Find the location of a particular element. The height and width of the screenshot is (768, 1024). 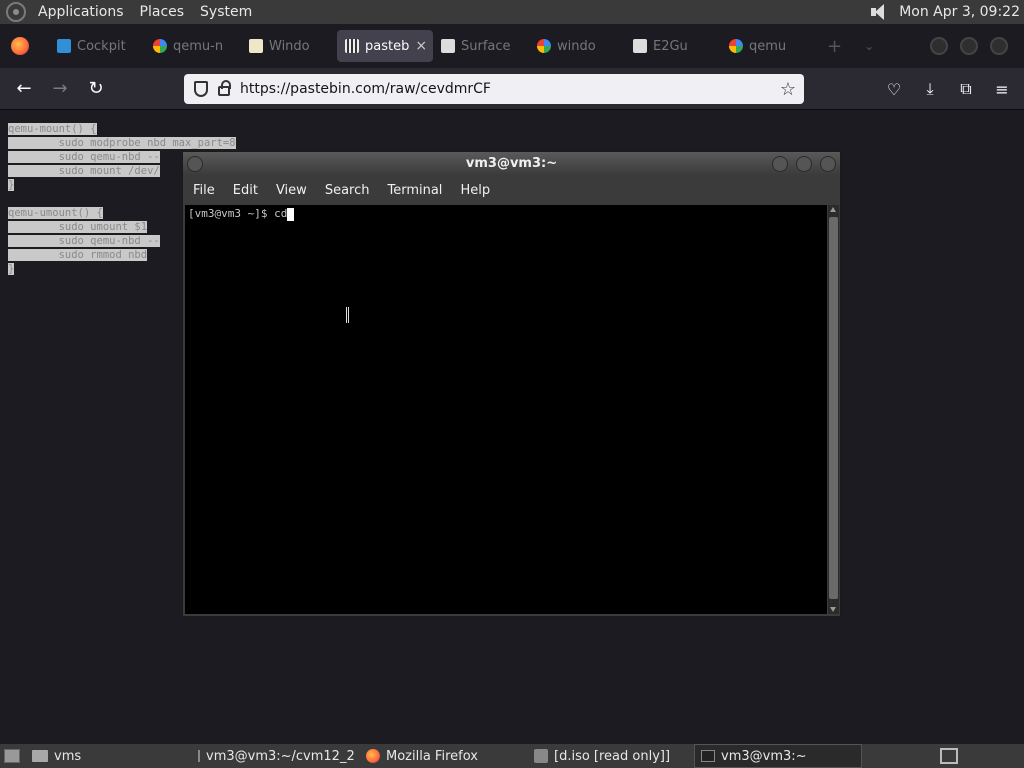

workspace-icon is located at coordinates (949, 756).